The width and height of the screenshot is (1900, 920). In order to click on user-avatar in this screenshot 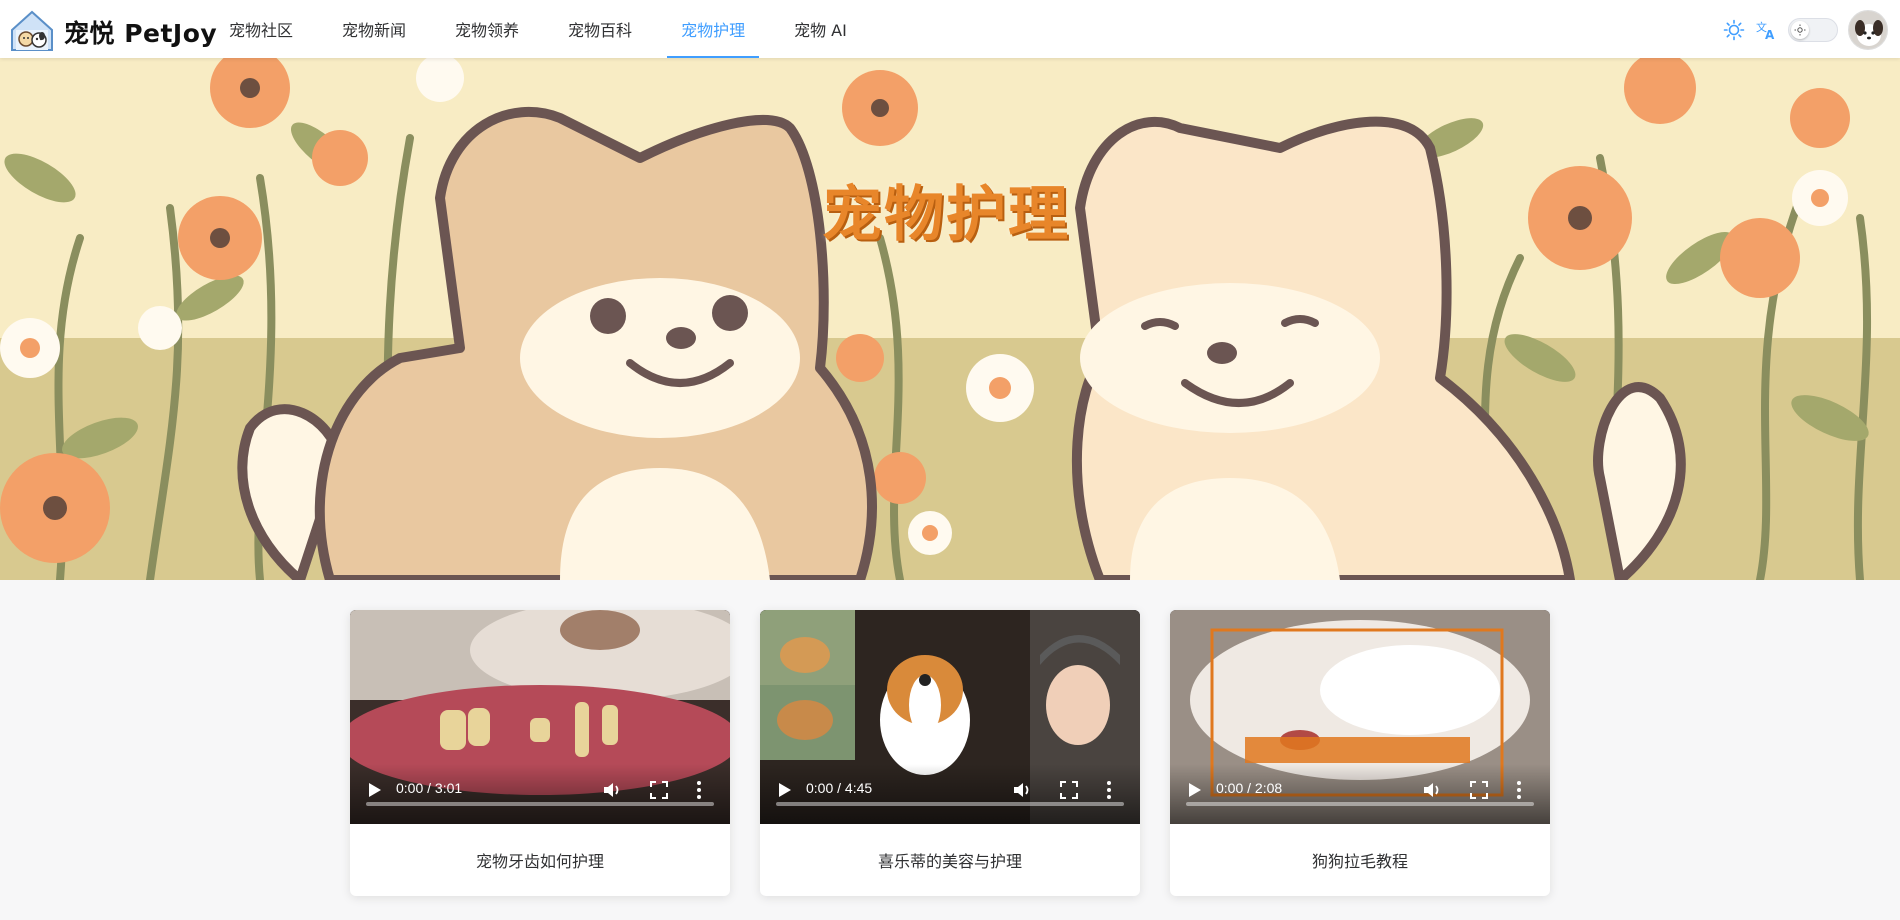, I will do `click(1868, 30)`.